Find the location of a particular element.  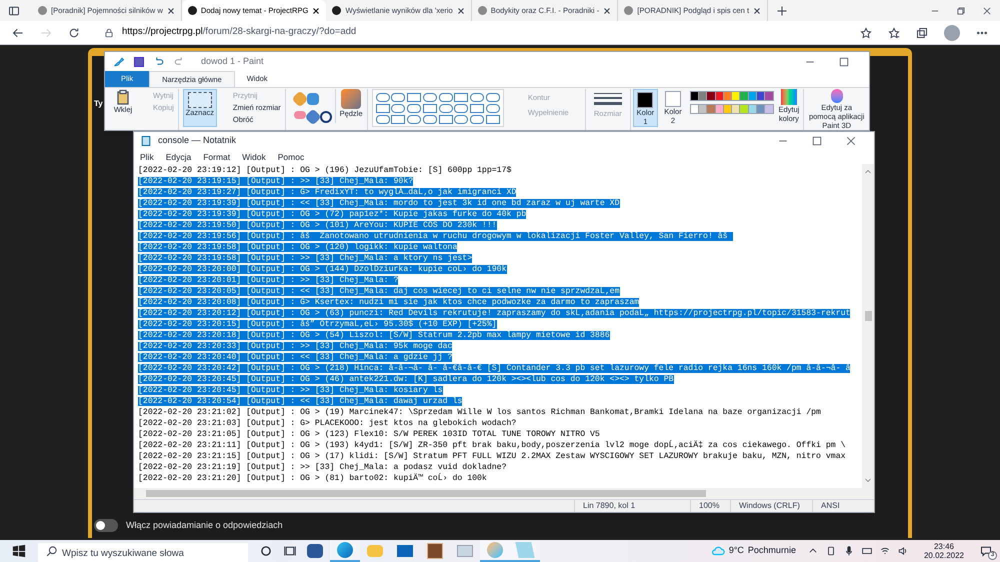

status-field: Lin 7890, kol 1 is located at coordinates (632, 506).